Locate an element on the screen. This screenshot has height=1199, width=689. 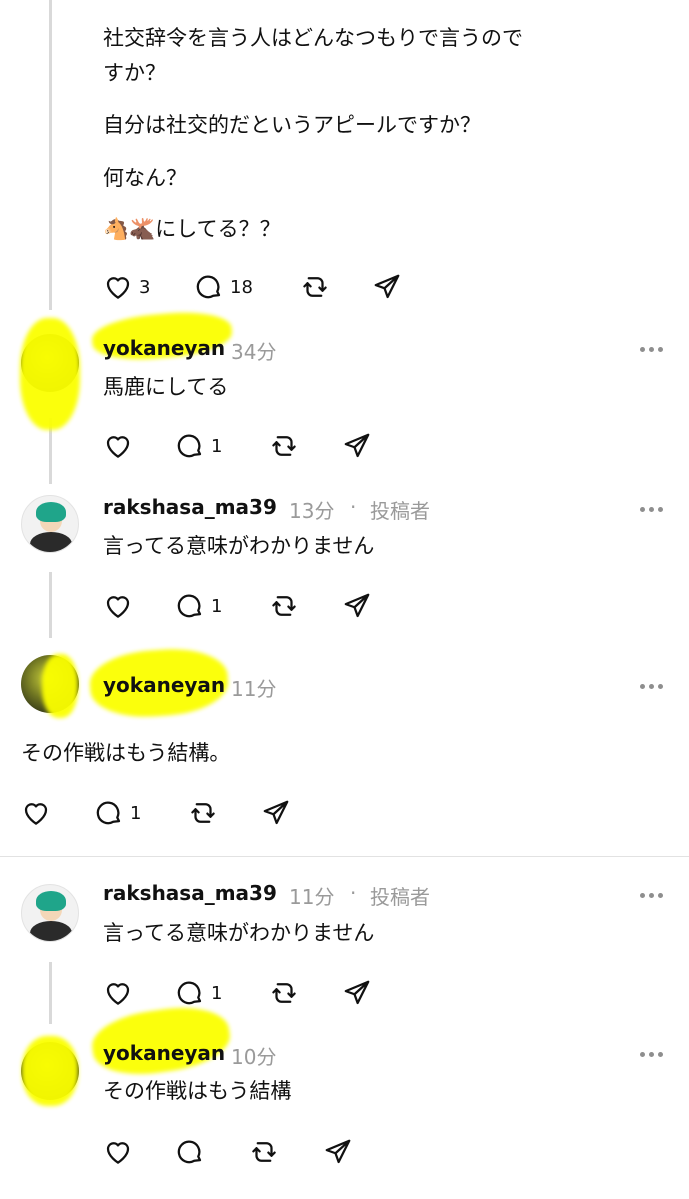
comment-text: その作戦はもう結構 is located at coordinates (197, 1091).